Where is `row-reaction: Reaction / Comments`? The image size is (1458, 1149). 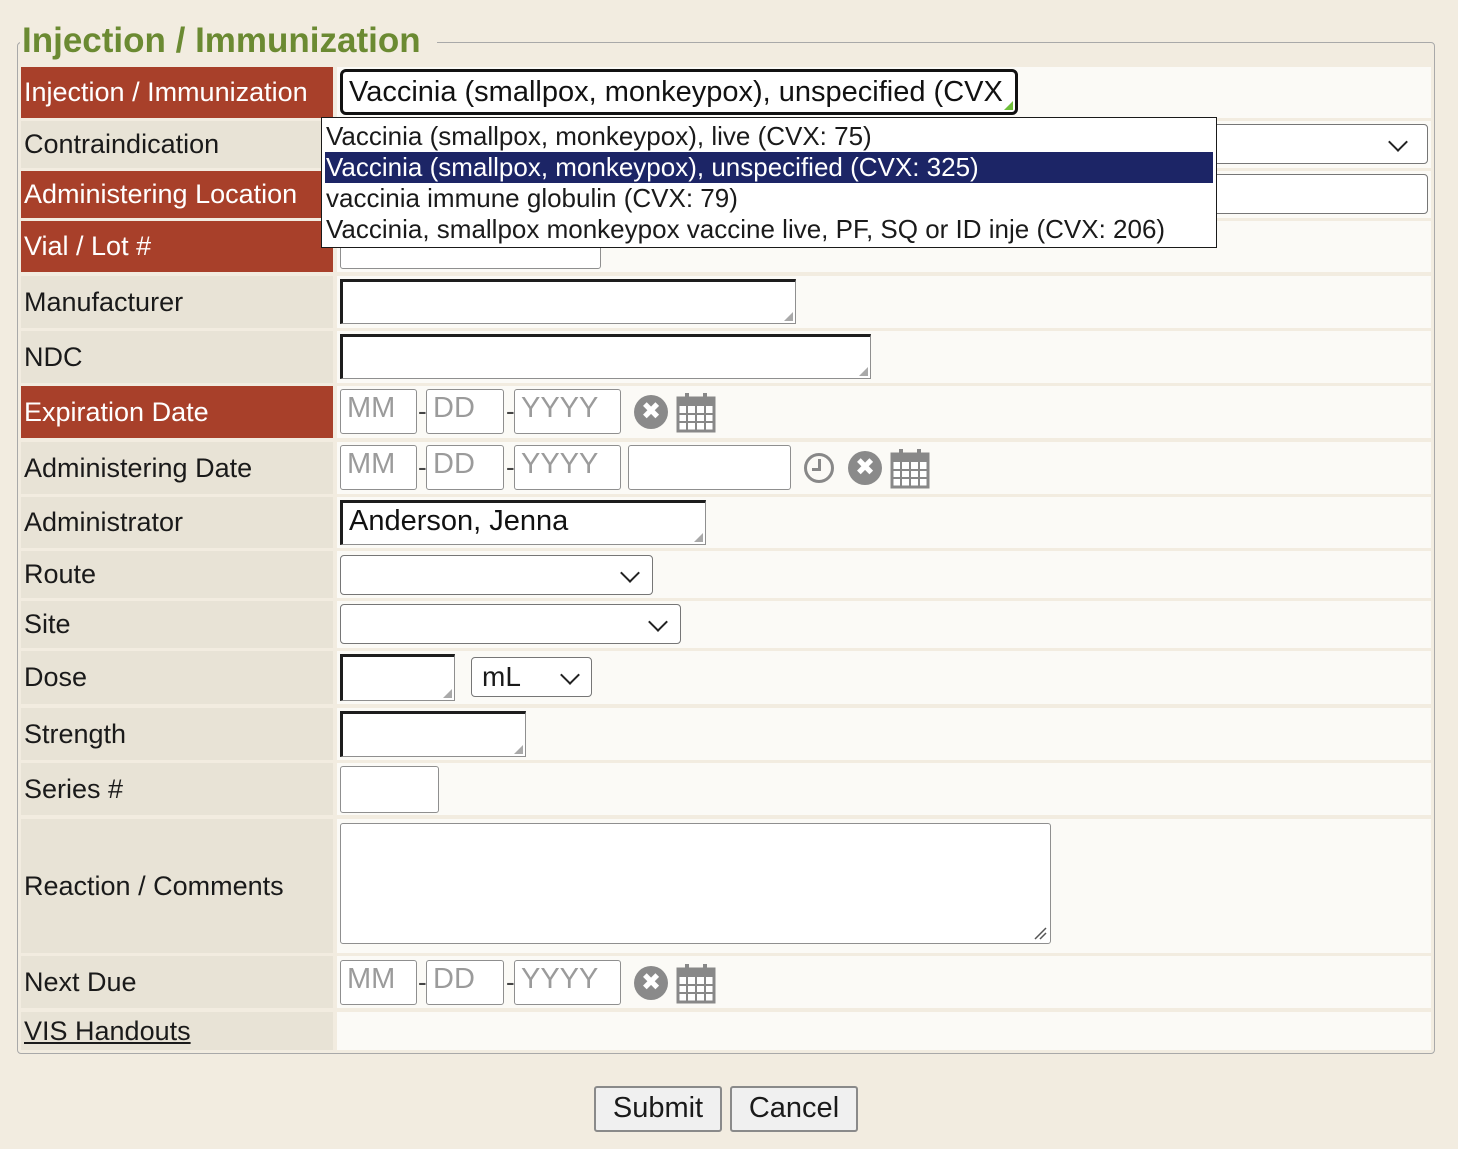
row-reaction: Reaction / Comments is located at coordinates (726, 886).